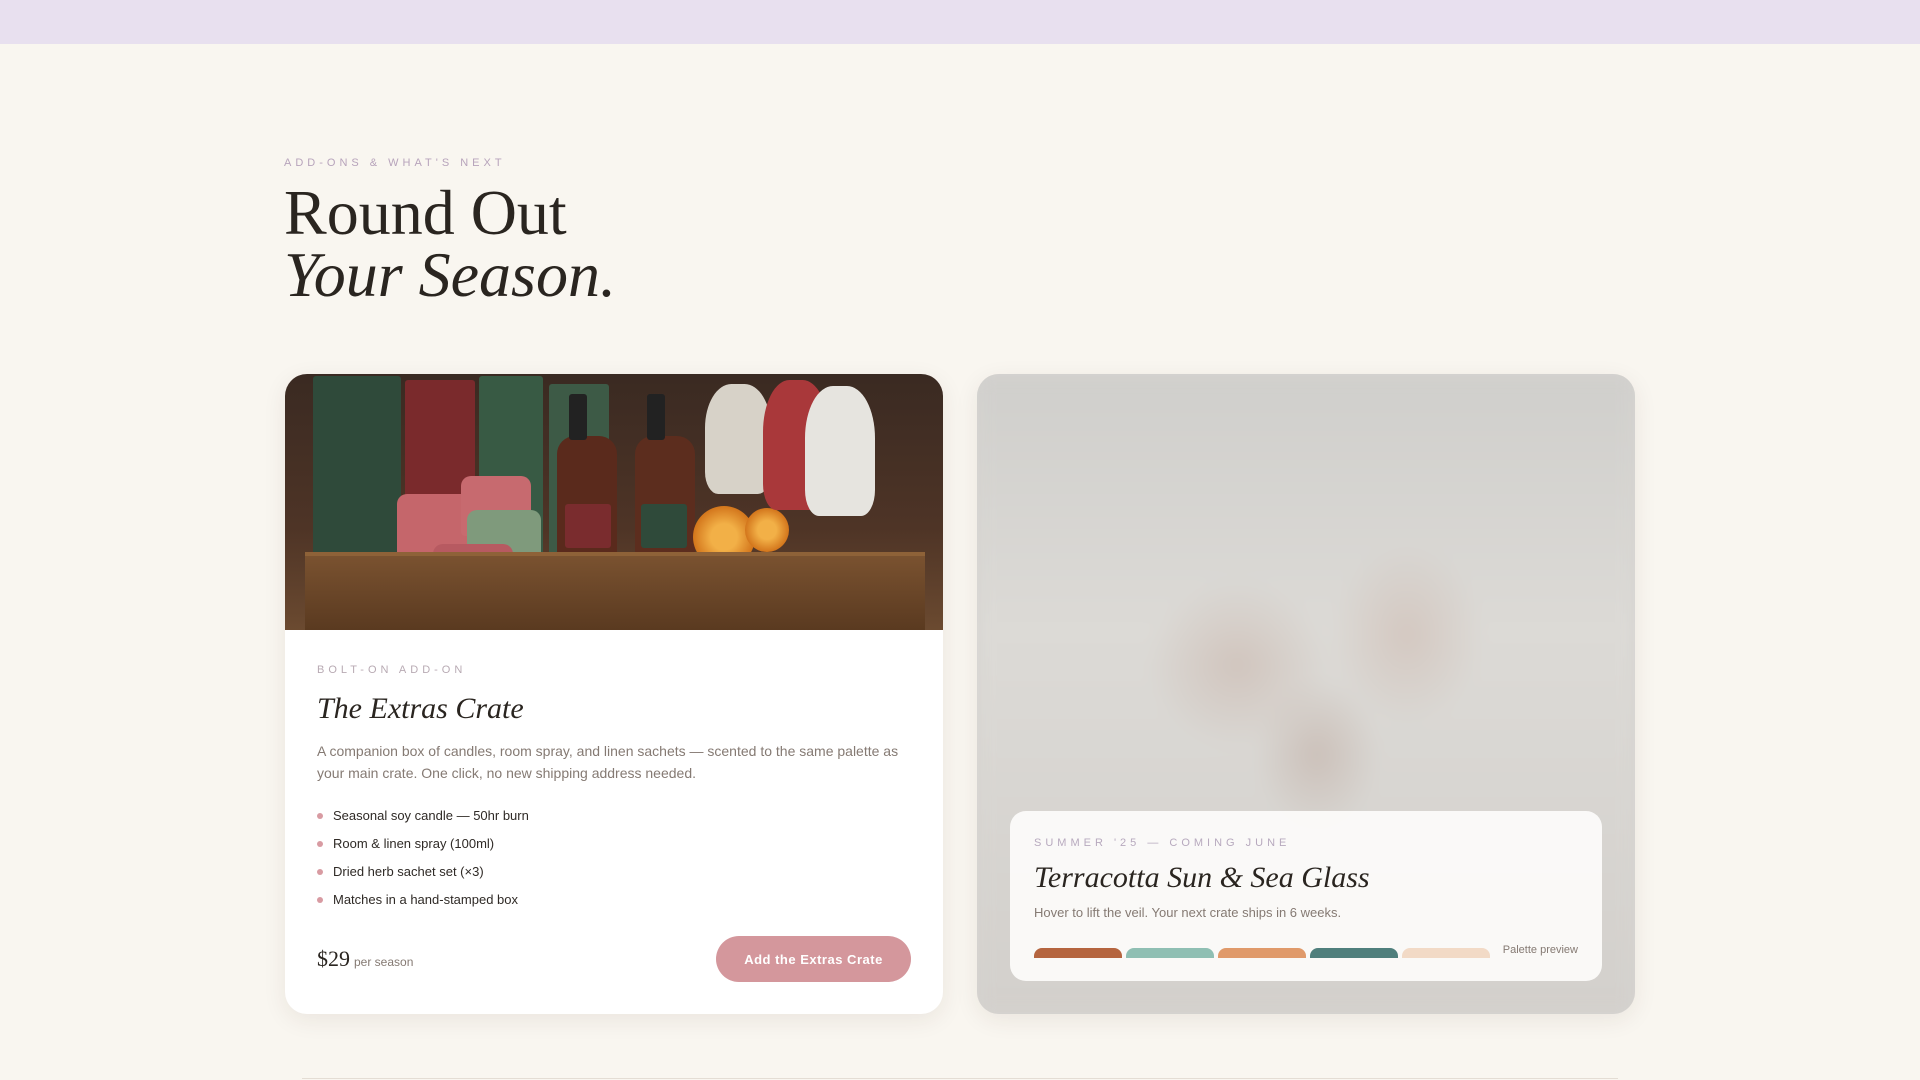  Describe the element at coordinates (615, 591) in the screenshot. I see `wooden-crate` at that location.